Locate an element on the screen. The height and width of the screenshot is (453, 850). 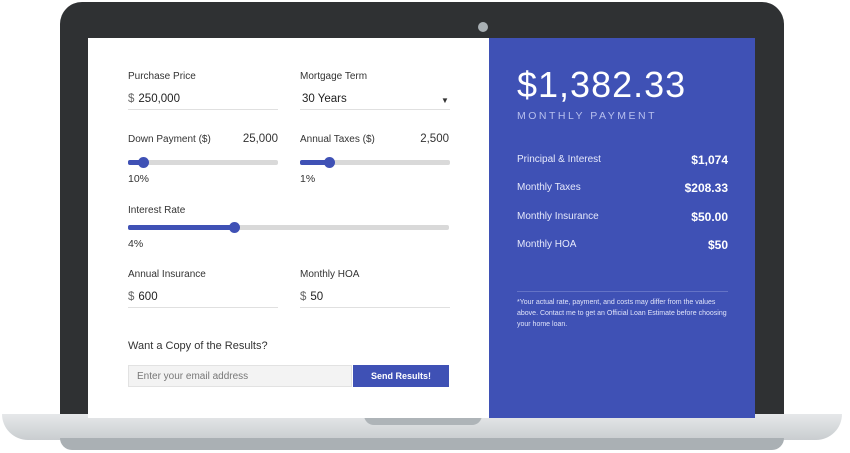
breakdown-value-insurance: $50.00 is located at coordinates (709, 217).